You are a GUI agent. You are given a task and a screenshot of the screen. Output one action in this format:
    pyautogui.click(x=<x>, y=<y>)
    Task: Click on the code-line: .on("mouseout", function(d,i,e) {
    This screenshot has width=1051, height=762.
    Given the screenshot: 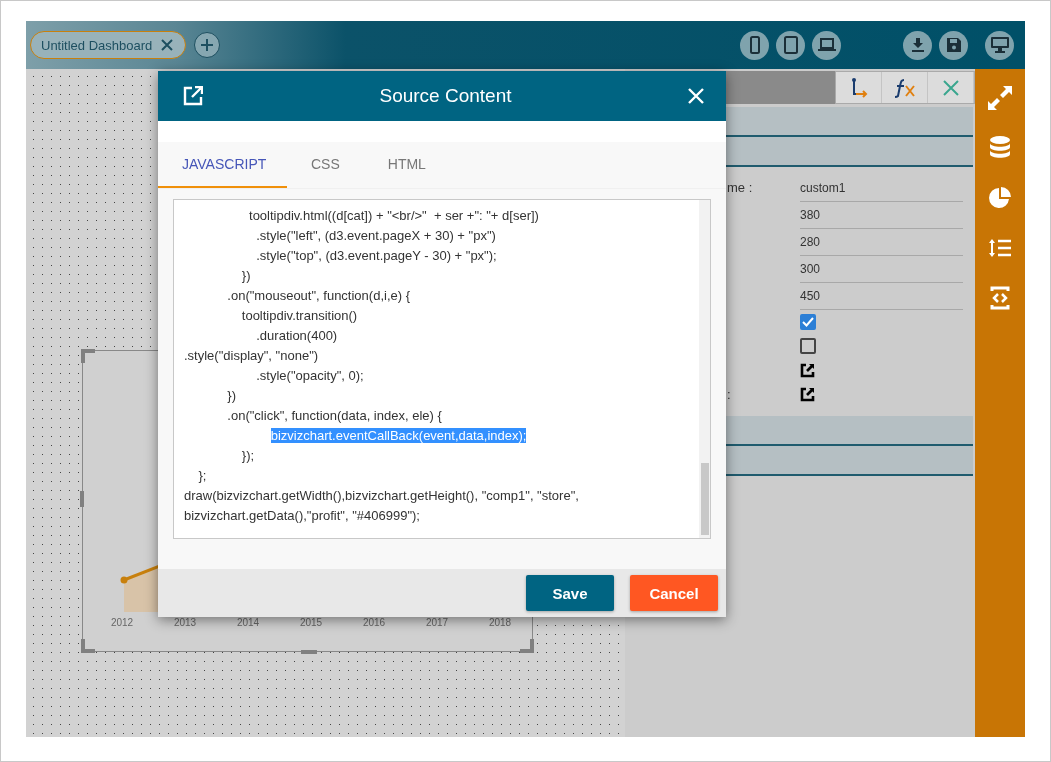 What is the action you would take?
    pyautogui.click(x=318, y=295)
    